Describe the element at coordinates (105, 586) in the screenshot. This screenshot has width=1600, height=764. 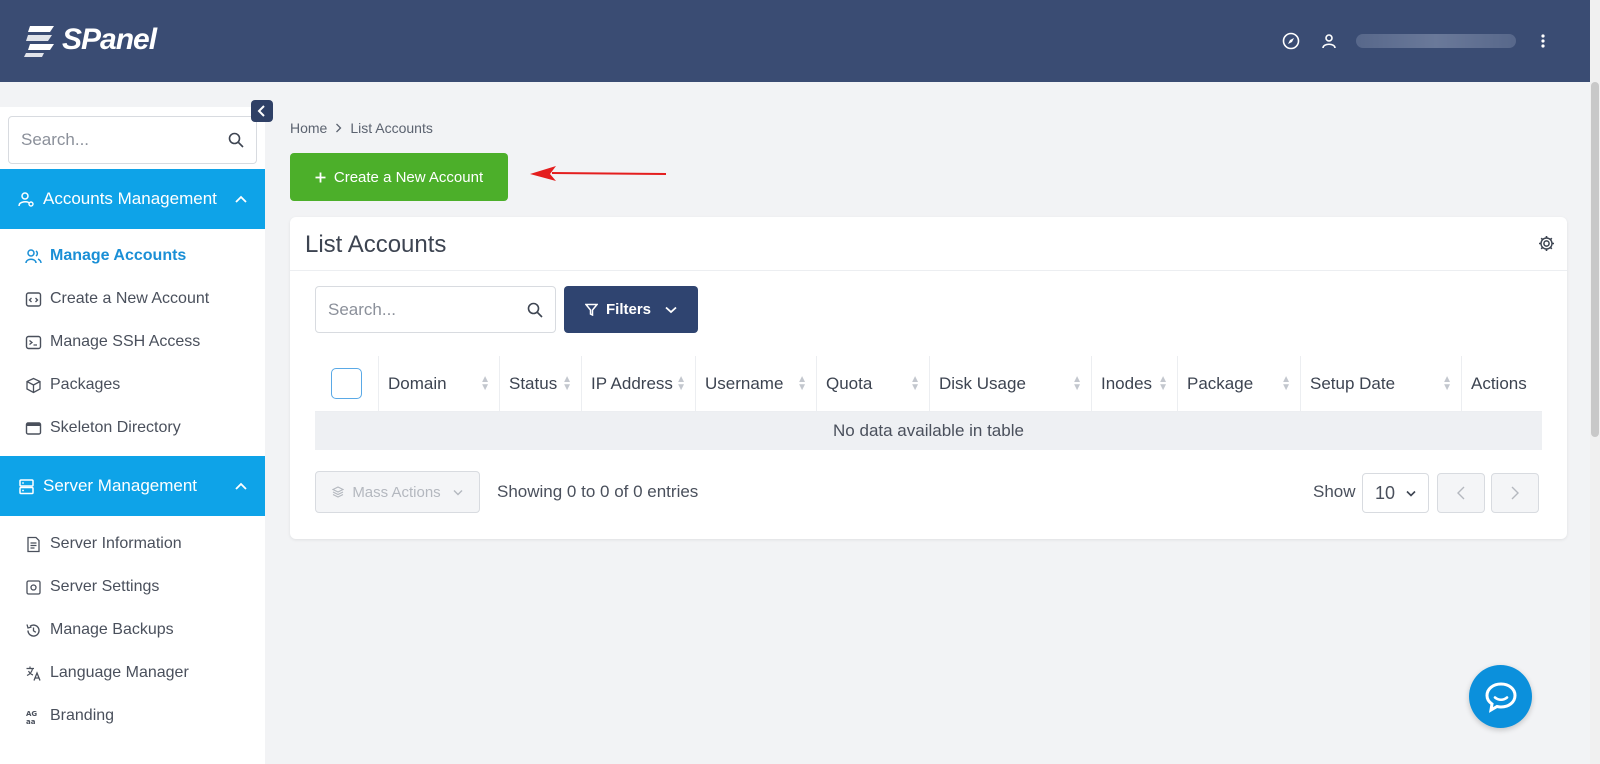
I see `sidebar-item-label: Server Settings` at that location.